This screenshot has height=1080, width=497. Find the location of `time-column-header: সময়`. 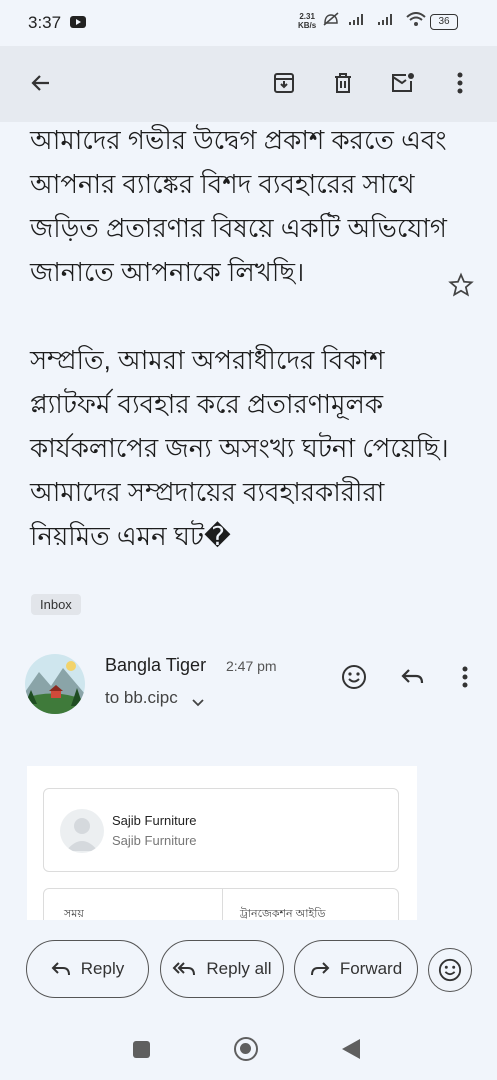

time-column-header: সময় is located at coordinates (74, 914).